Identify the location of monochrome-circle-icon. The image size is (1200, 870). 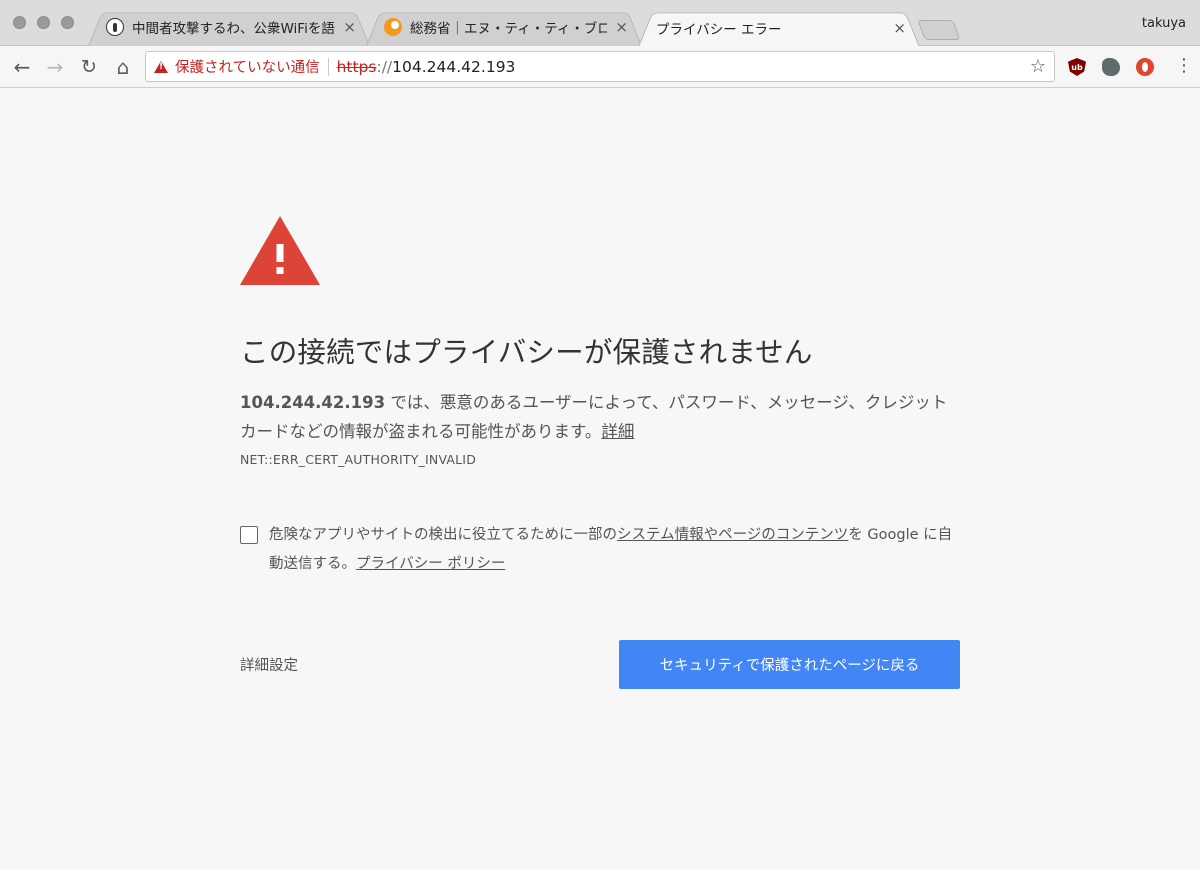
(115, 27).